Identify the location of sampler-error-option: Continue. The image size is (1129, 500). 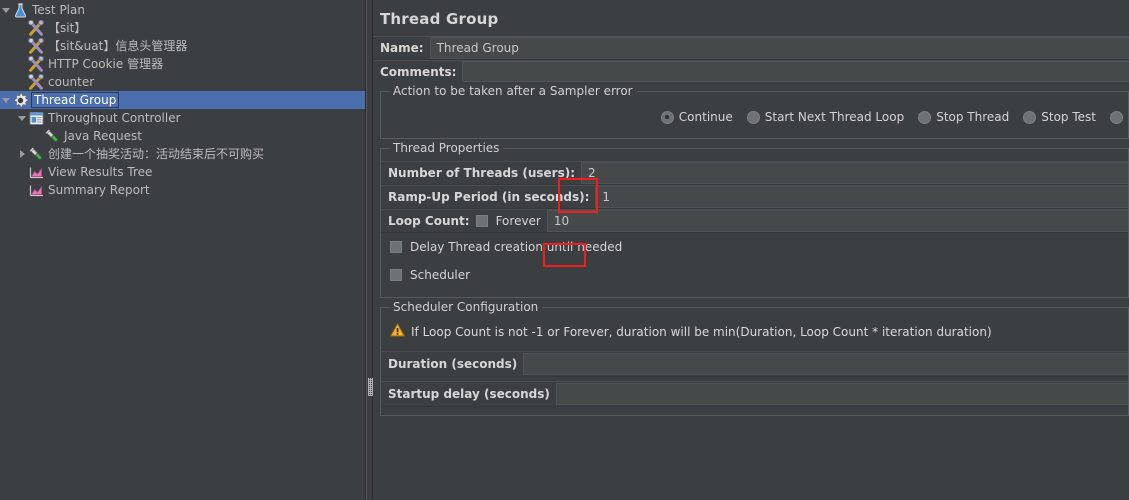
(696, 117).